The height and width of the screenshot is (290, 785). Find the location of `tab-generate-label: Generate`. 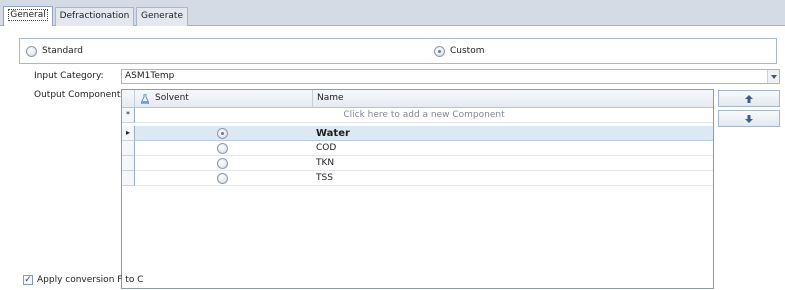

tab-generate-label: Generate is located at coordinates (162, 16).